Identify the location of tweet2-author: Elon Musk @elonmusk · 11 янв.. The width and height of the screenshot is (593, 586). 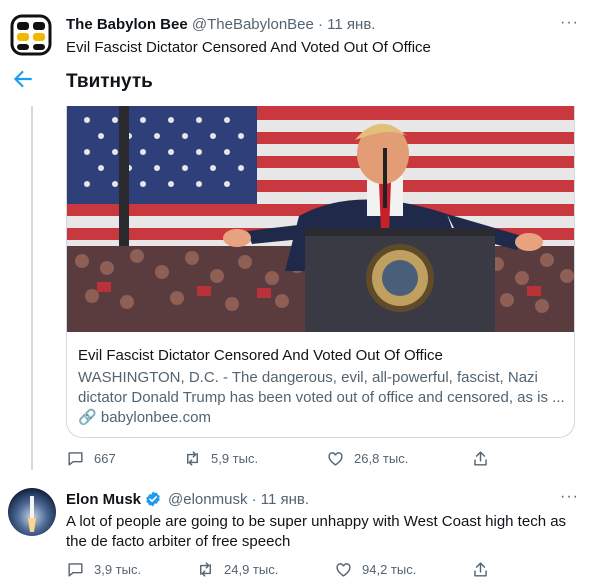
(187, 499).